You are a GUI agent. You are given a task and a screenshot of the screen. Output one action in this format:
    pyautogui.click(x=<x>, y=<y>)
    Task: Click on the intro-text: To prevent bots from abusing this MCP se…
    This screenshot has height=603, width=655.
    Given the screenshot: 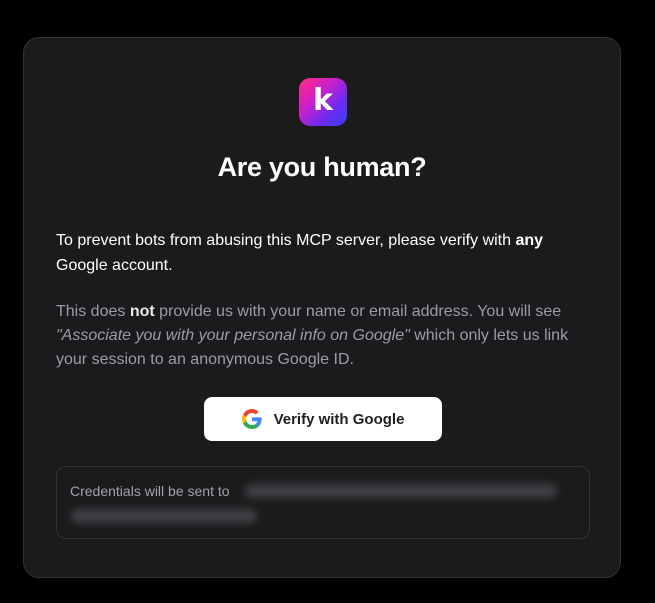 What is the action you would take?
    pyautogui.click(x=326, y=253)
    